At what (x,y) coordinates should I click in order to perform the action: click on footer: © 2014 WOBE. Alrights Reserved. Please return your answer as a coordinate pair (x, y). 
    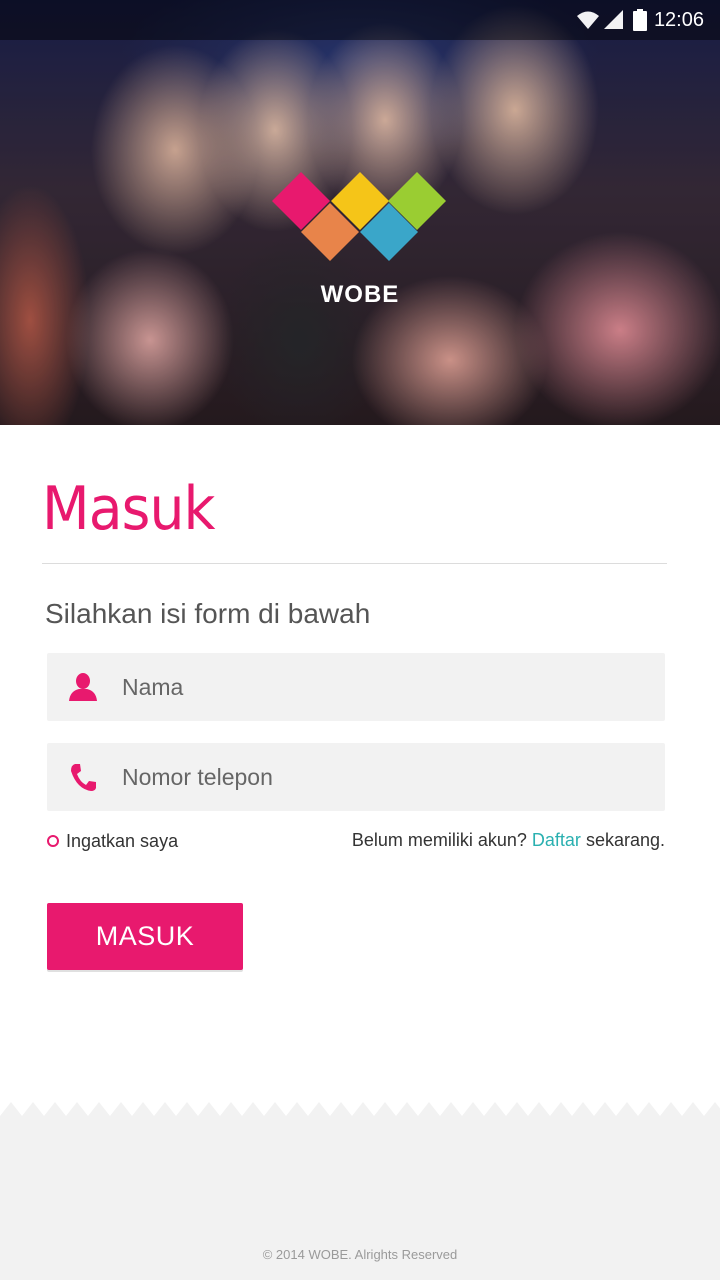
    Looking at the image, I should click on (360, 1190).